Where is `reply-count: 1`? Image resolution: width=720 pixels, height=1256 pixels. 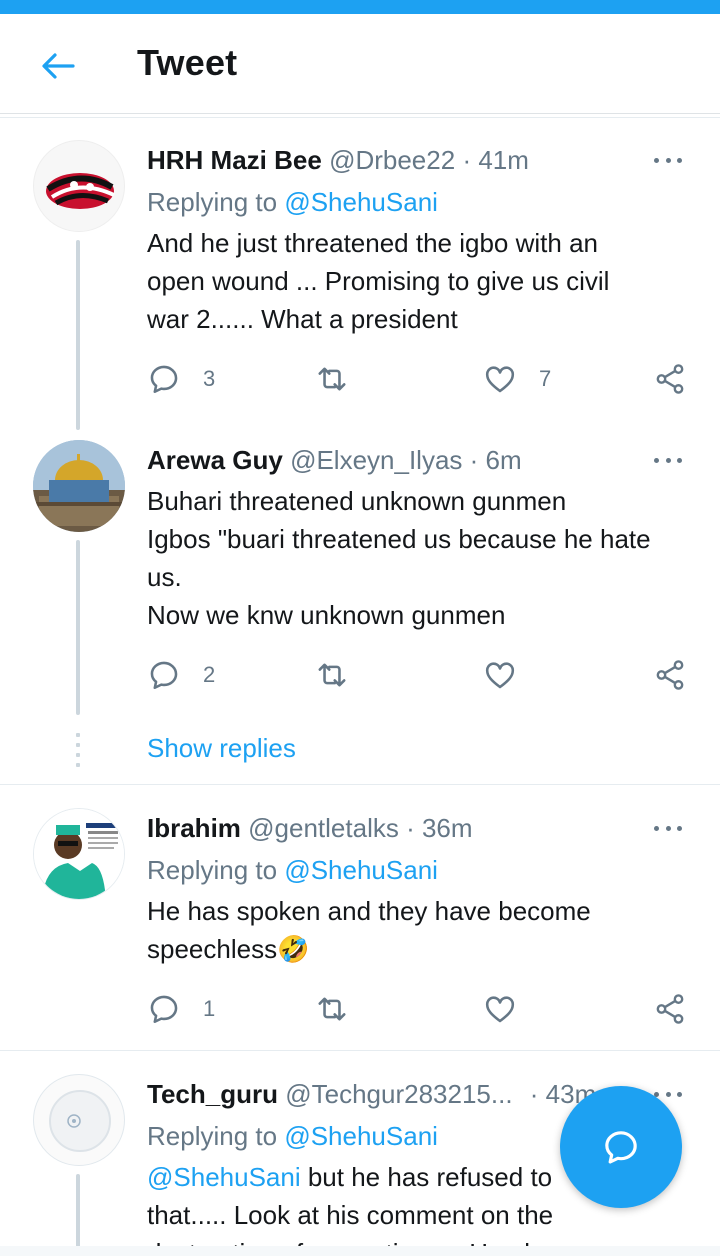 reply-count: 1 is located at coordinates (209, 1008).